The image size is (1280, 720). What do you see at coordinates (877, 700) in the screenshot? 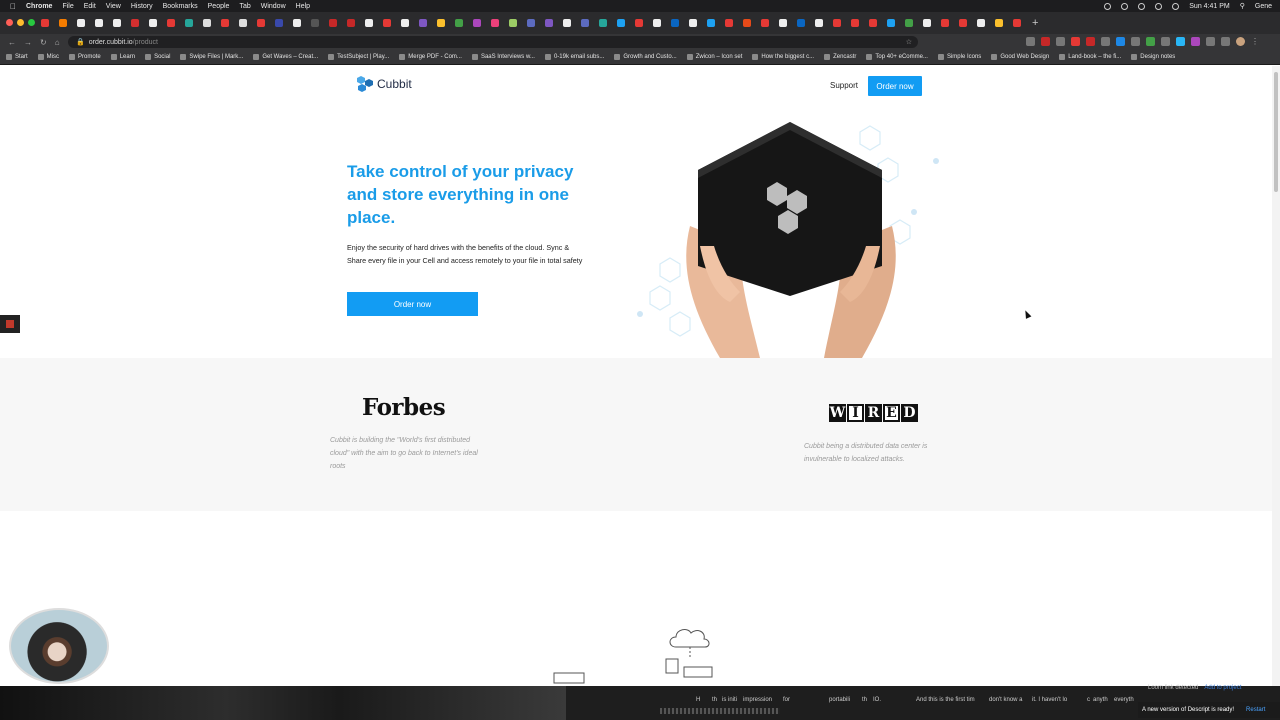
I see `transcript-word: IO.` at bounding box center [877, 700].